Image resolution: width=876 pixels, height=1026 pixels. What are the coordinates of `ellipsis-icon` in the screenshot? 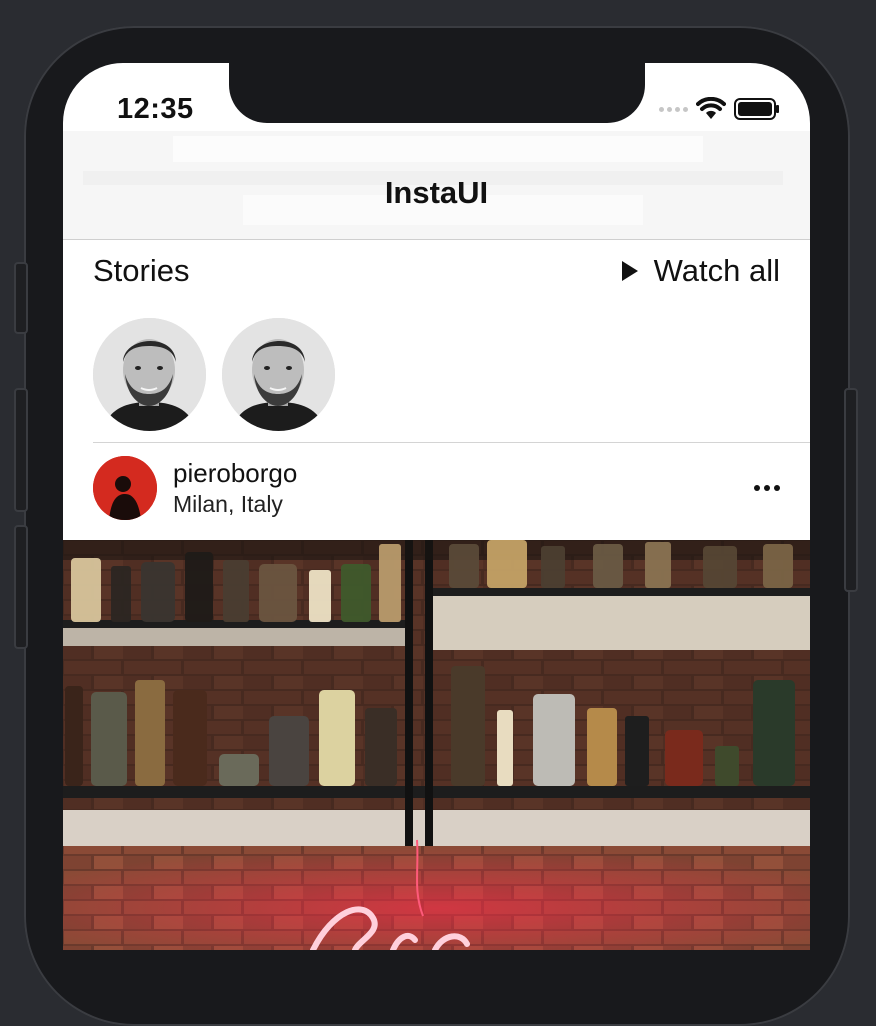 It's located at (767, 488).